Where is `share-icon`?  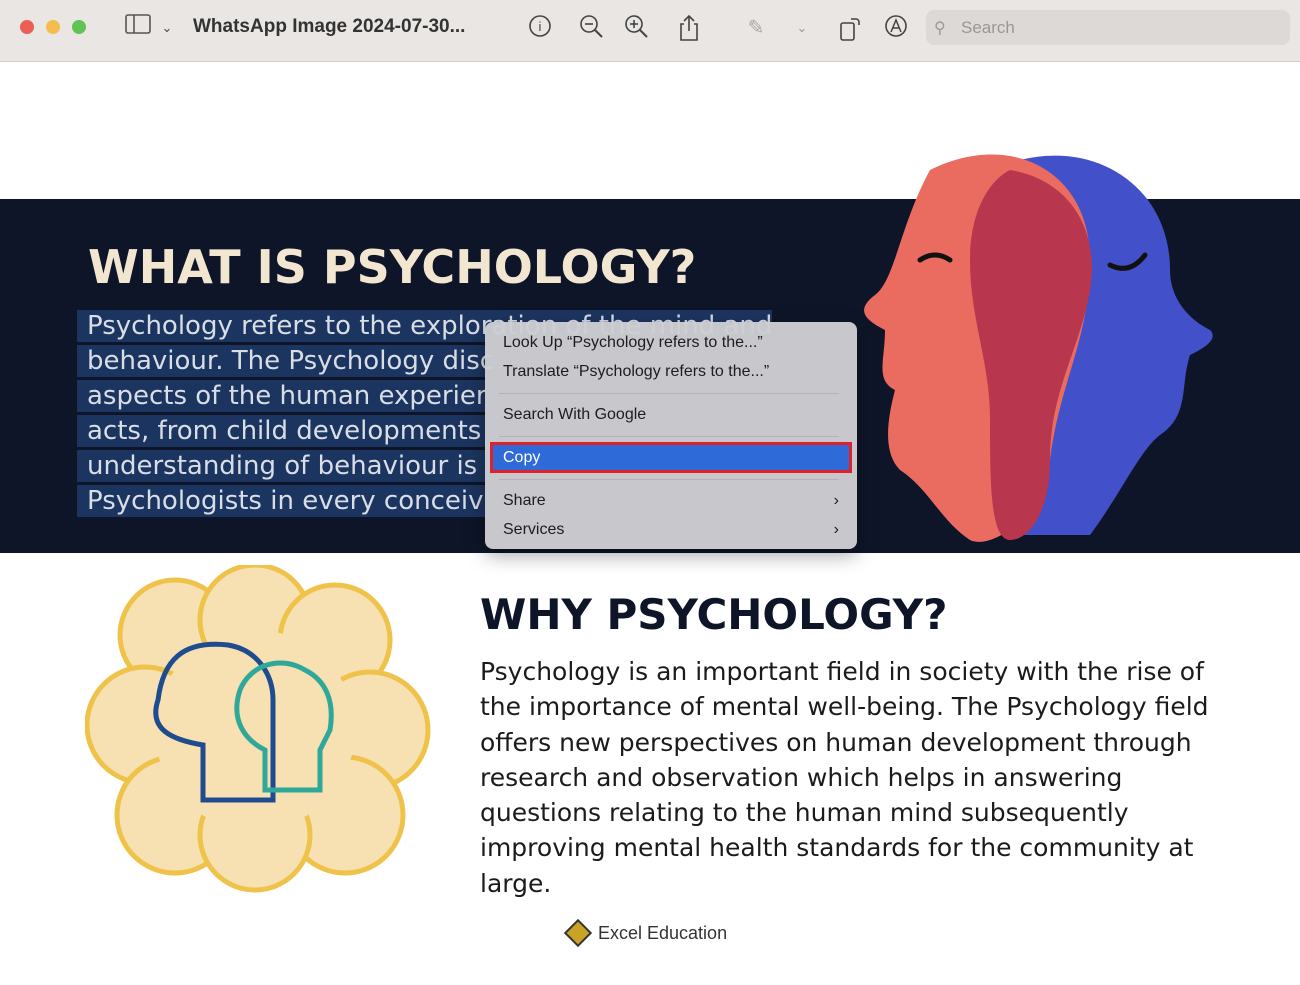
share-icon is located at coordinates (689, 28).